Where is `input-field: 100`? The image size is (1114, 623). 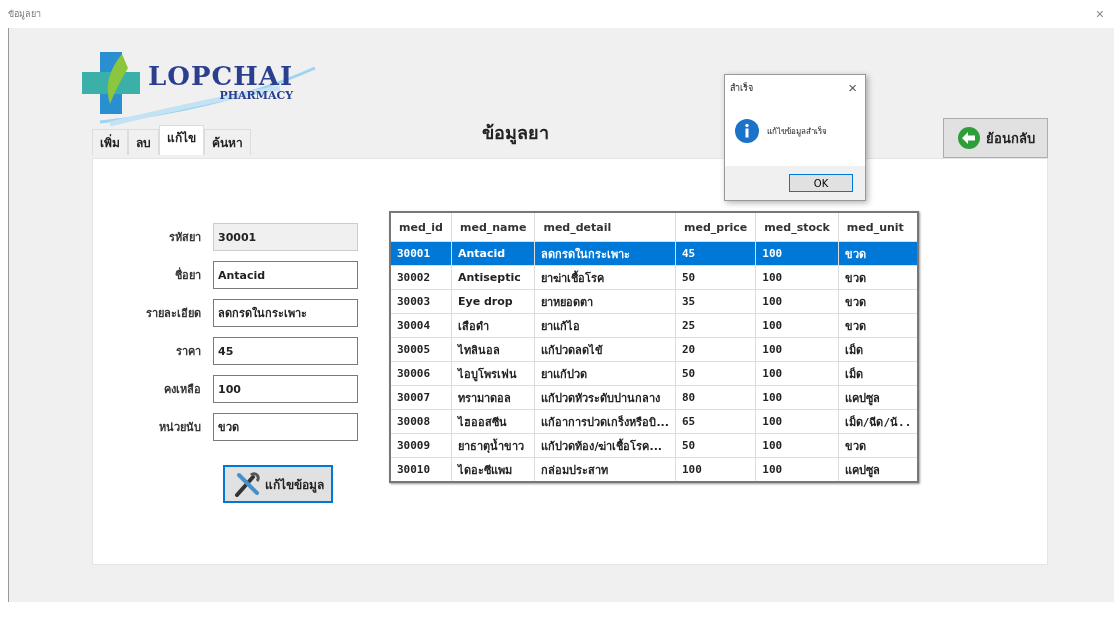 input-field: 100 is located at coordinates (285, 389).